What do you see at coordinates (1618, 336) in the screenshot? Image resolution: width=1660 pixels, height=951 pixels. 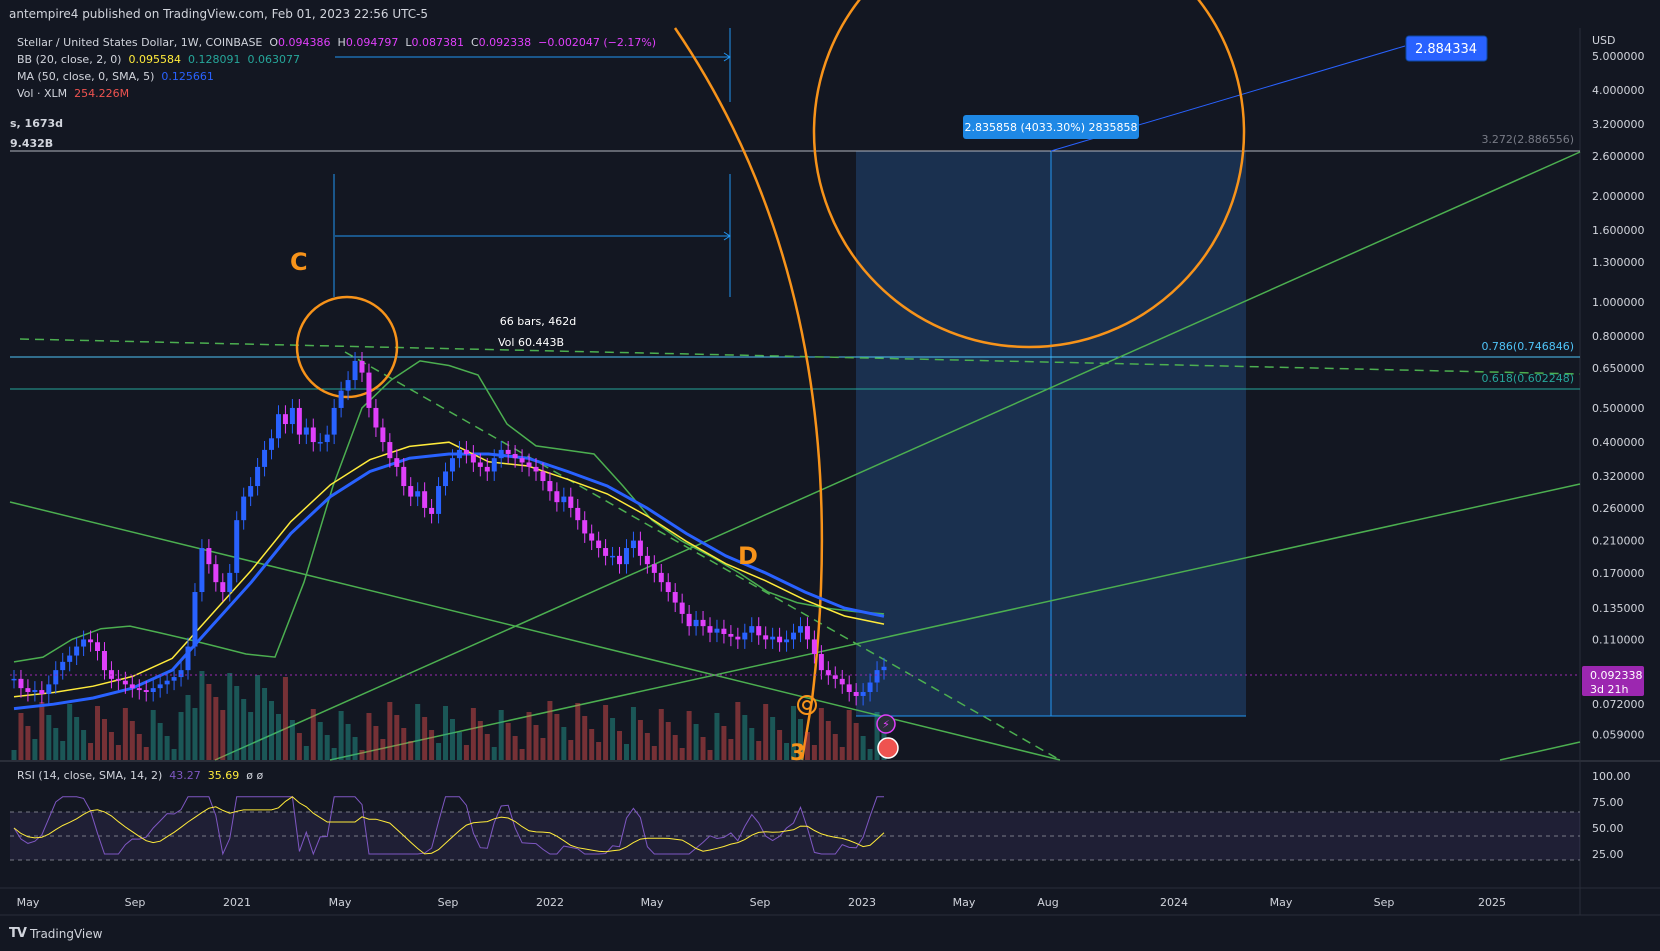 I see `price-tick-label: 0.800000` at bounding box center [1618, 336].